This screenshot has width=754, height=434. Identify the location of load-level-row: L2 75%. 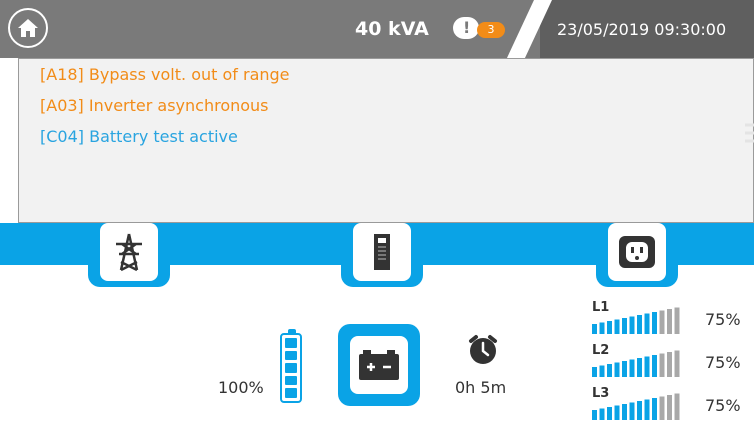
(673, 360).